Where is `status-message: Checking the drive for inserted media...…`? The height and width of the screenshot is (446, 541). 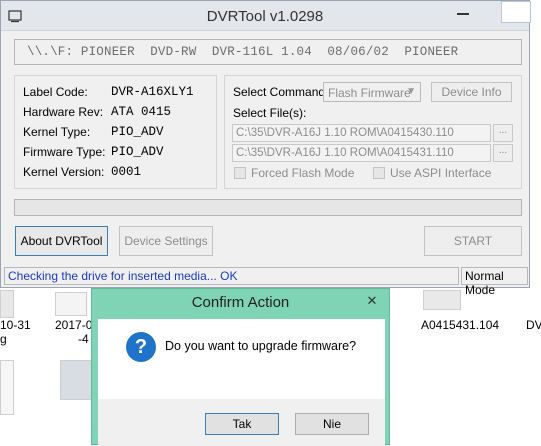
status-message: Checking the drive for inserted media...… is located at coordinates (123, 276).